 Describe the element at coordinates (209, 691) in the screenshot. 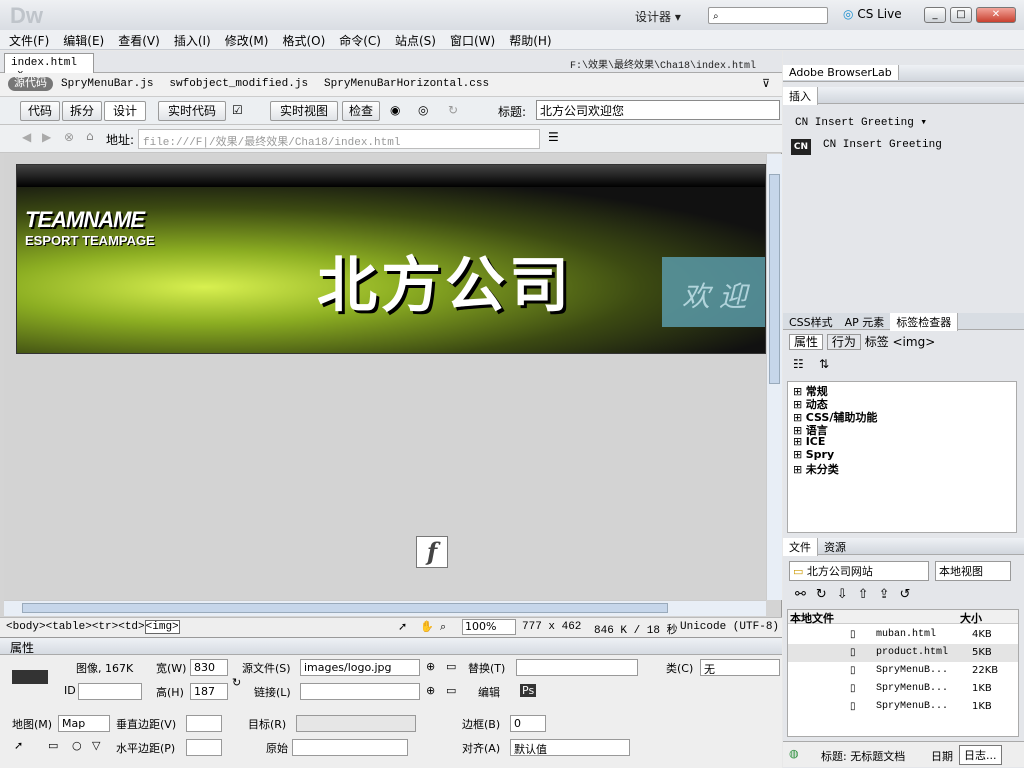

I see `height-input: 187` at that location.